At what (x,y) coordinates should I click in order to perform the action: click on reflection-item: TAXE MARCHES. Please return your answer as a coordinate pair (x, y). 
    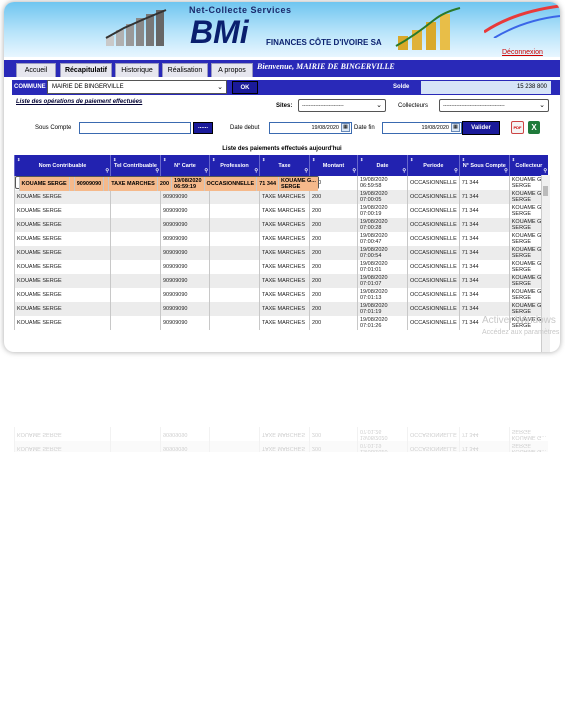
    Looking at the image, I should click on (284, 446).